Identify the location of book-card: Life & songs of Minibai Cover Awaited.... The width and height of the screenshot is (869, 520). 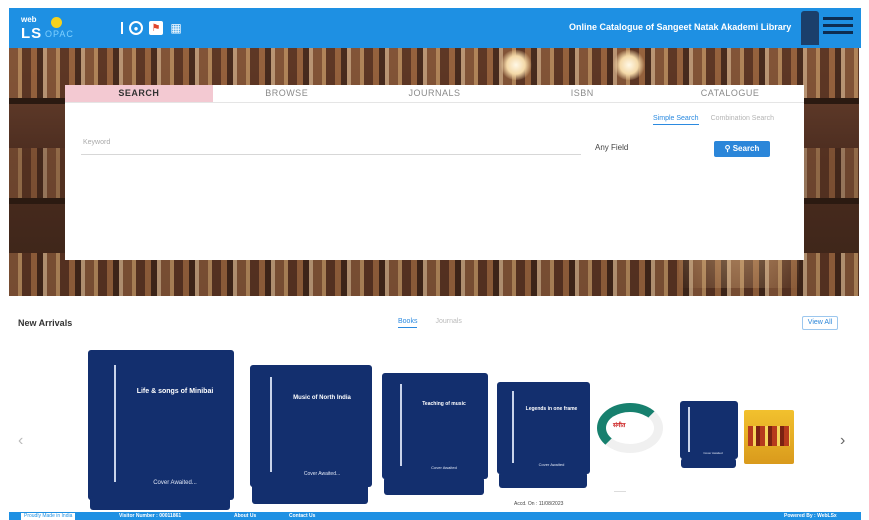
(161, 425).